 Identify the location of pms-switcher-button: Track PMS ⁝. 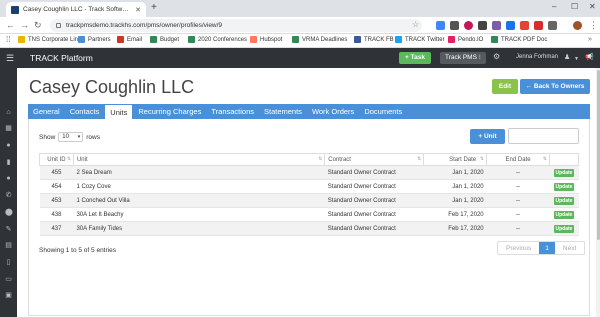
(463, 58).